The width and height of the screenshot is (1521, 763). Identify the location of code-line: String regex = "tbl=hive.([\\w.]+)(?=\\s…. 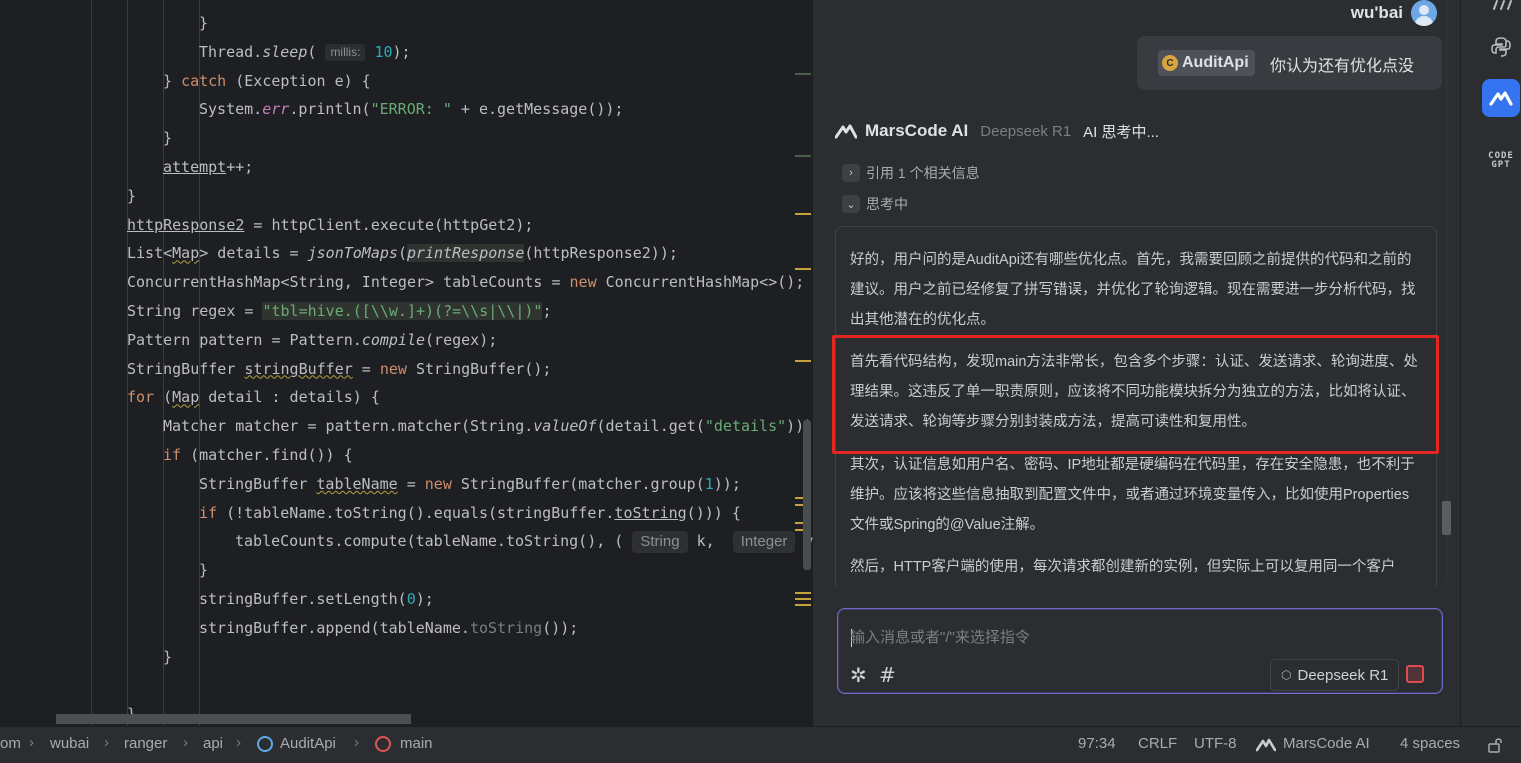
(339, 311).